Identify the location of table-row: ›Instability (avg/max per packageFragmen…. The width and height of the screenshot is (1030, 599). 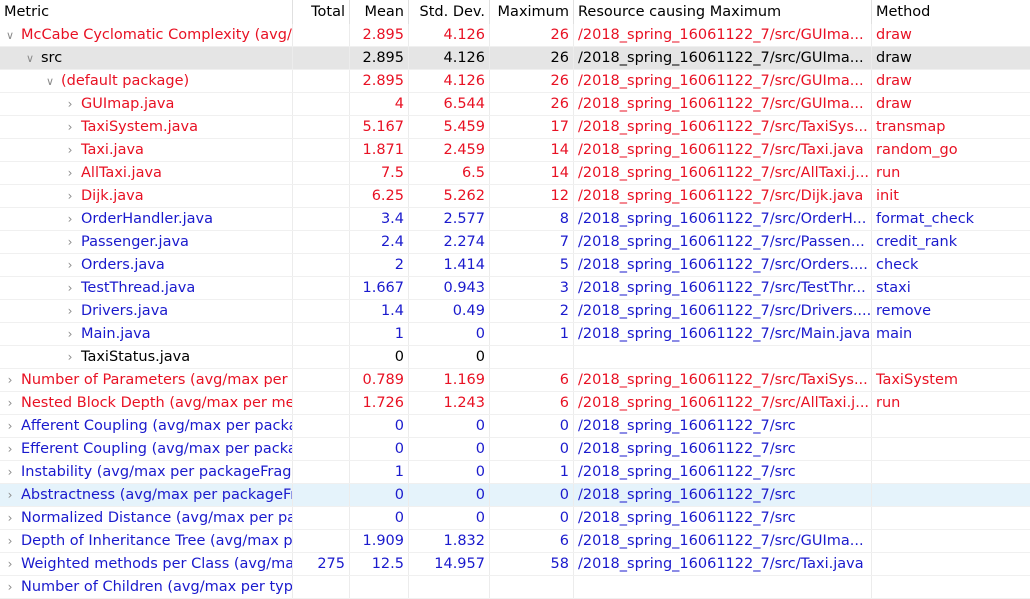
(515, 472).